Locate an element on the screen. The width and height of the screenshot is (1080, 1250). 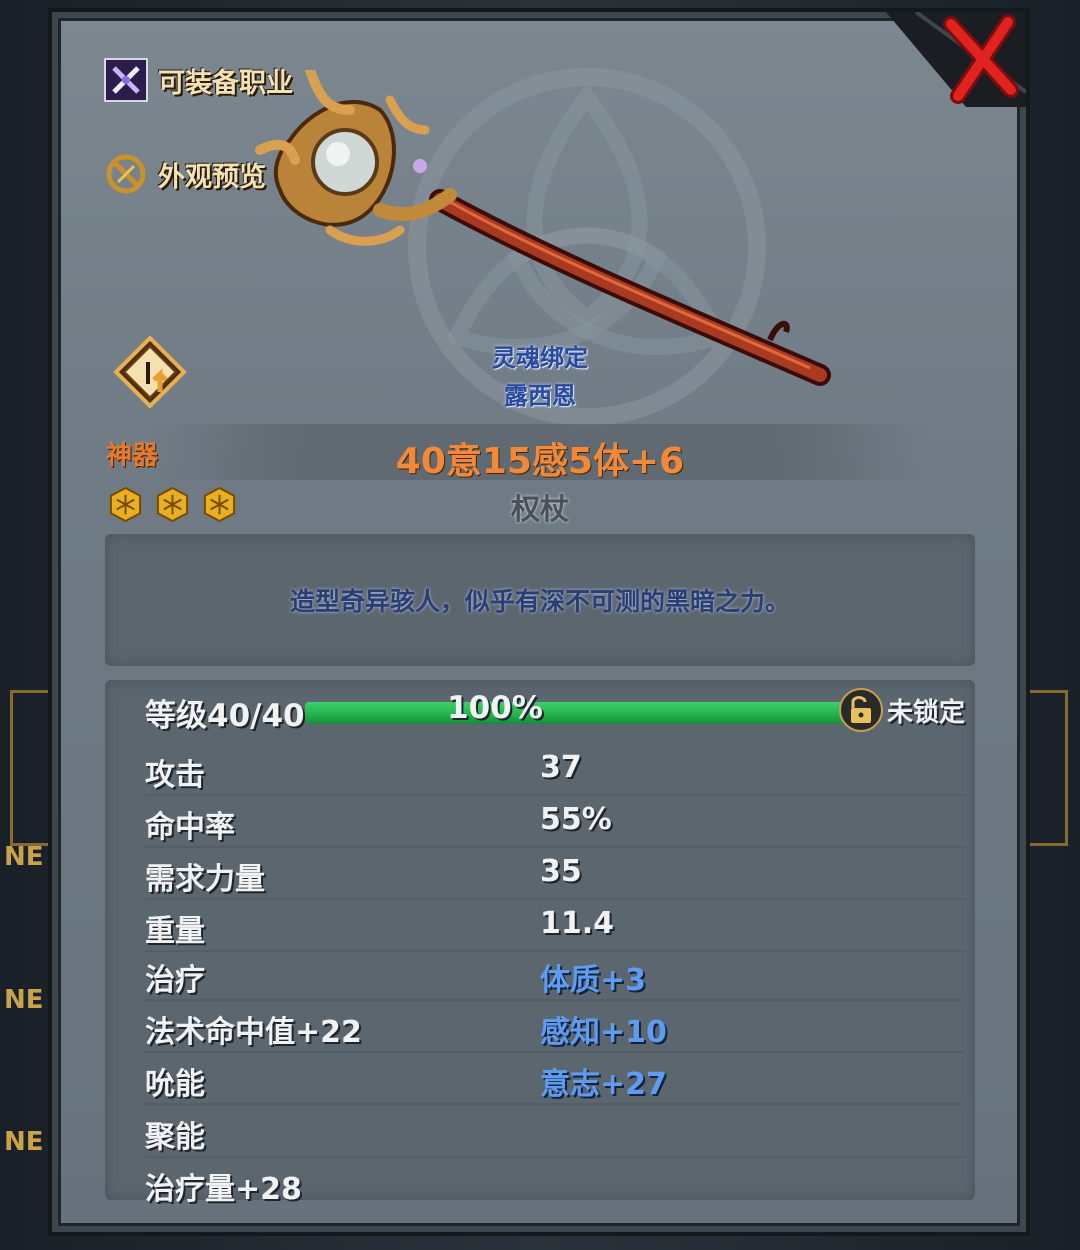
stat-row: 重量 11.4 is located at coordinates (555, 925).